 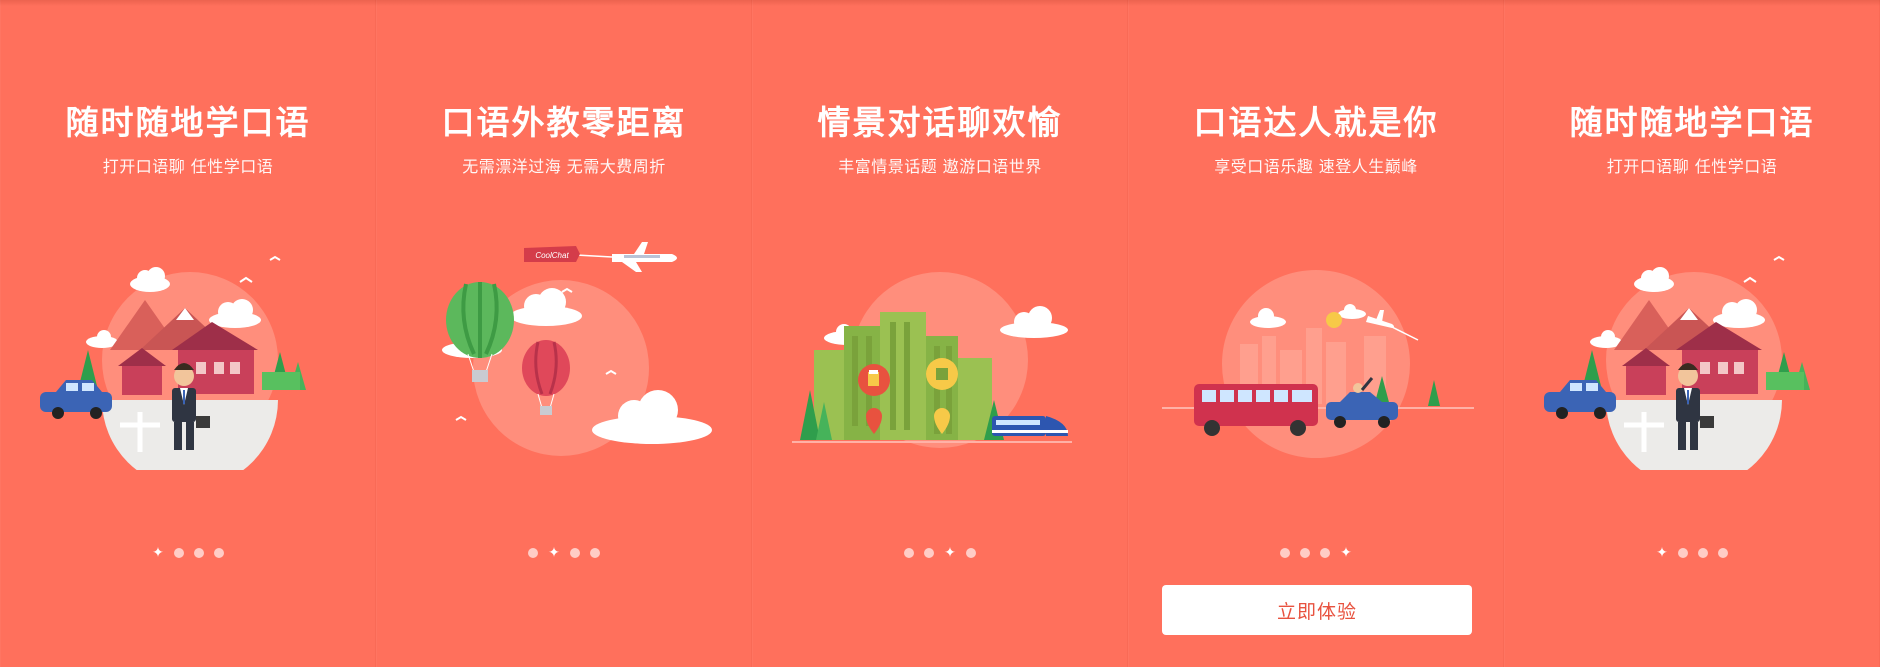 I want to click on panel-title: 口语外教零距离, so click(x=564, y=122).